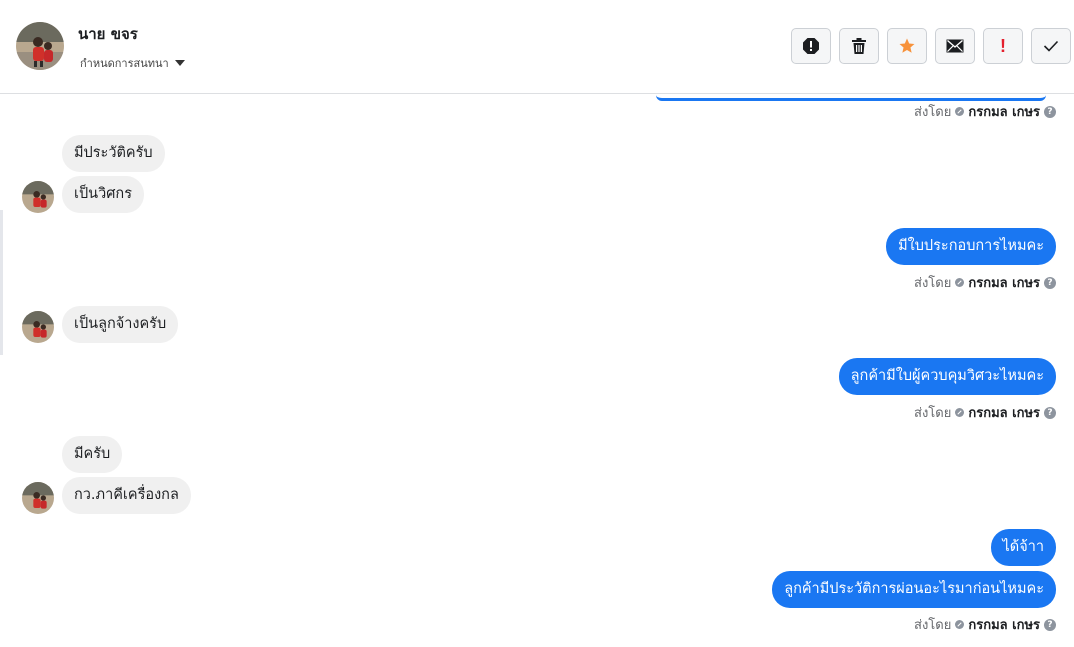  Describe the element at coordinates (537, 47) in the screenshot. I see `conversation-header: นาย ขจร กำหนดการสนทนา !` at that location.